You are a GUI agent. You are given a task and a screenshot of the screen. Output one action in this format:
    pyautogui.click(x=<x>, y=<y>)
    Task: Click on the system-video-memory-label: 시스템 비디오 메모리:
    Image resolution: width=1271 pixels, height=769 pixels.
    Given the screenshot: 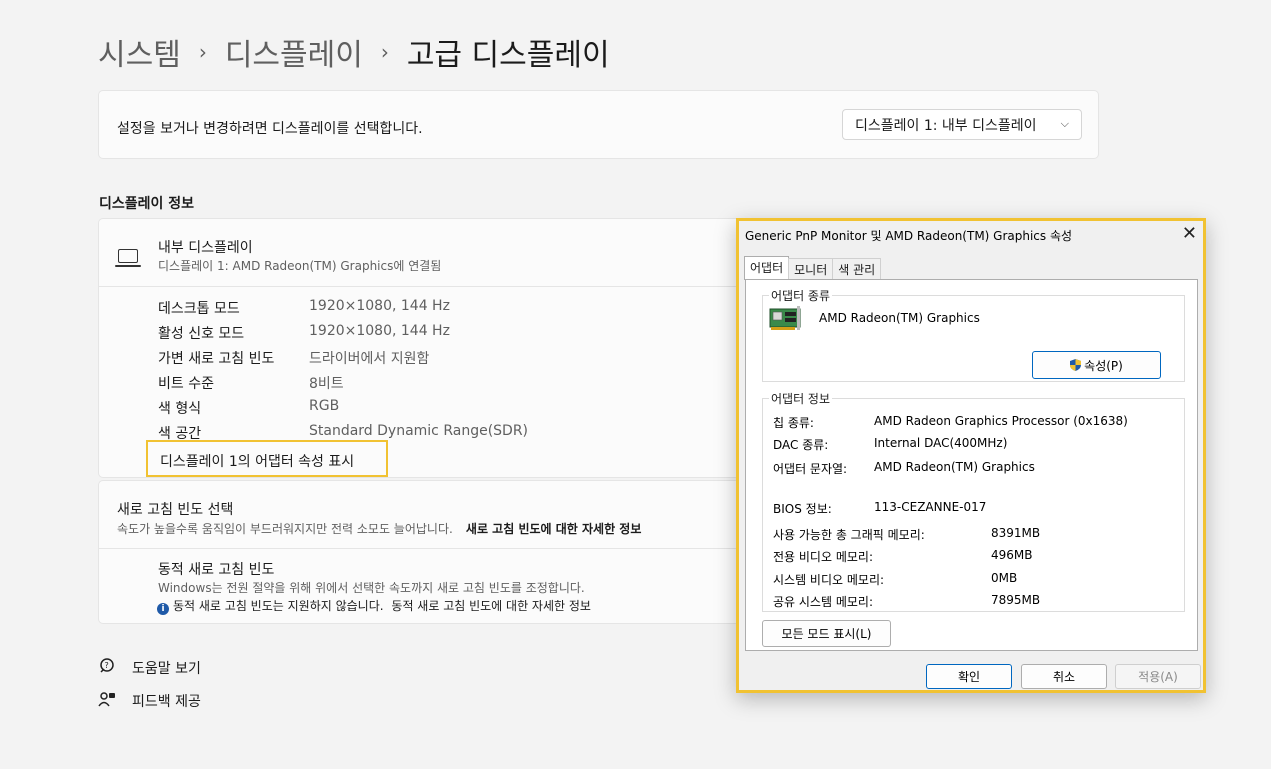 What is the action you would take?
    pyautogui.click(x=829, y=580)
    